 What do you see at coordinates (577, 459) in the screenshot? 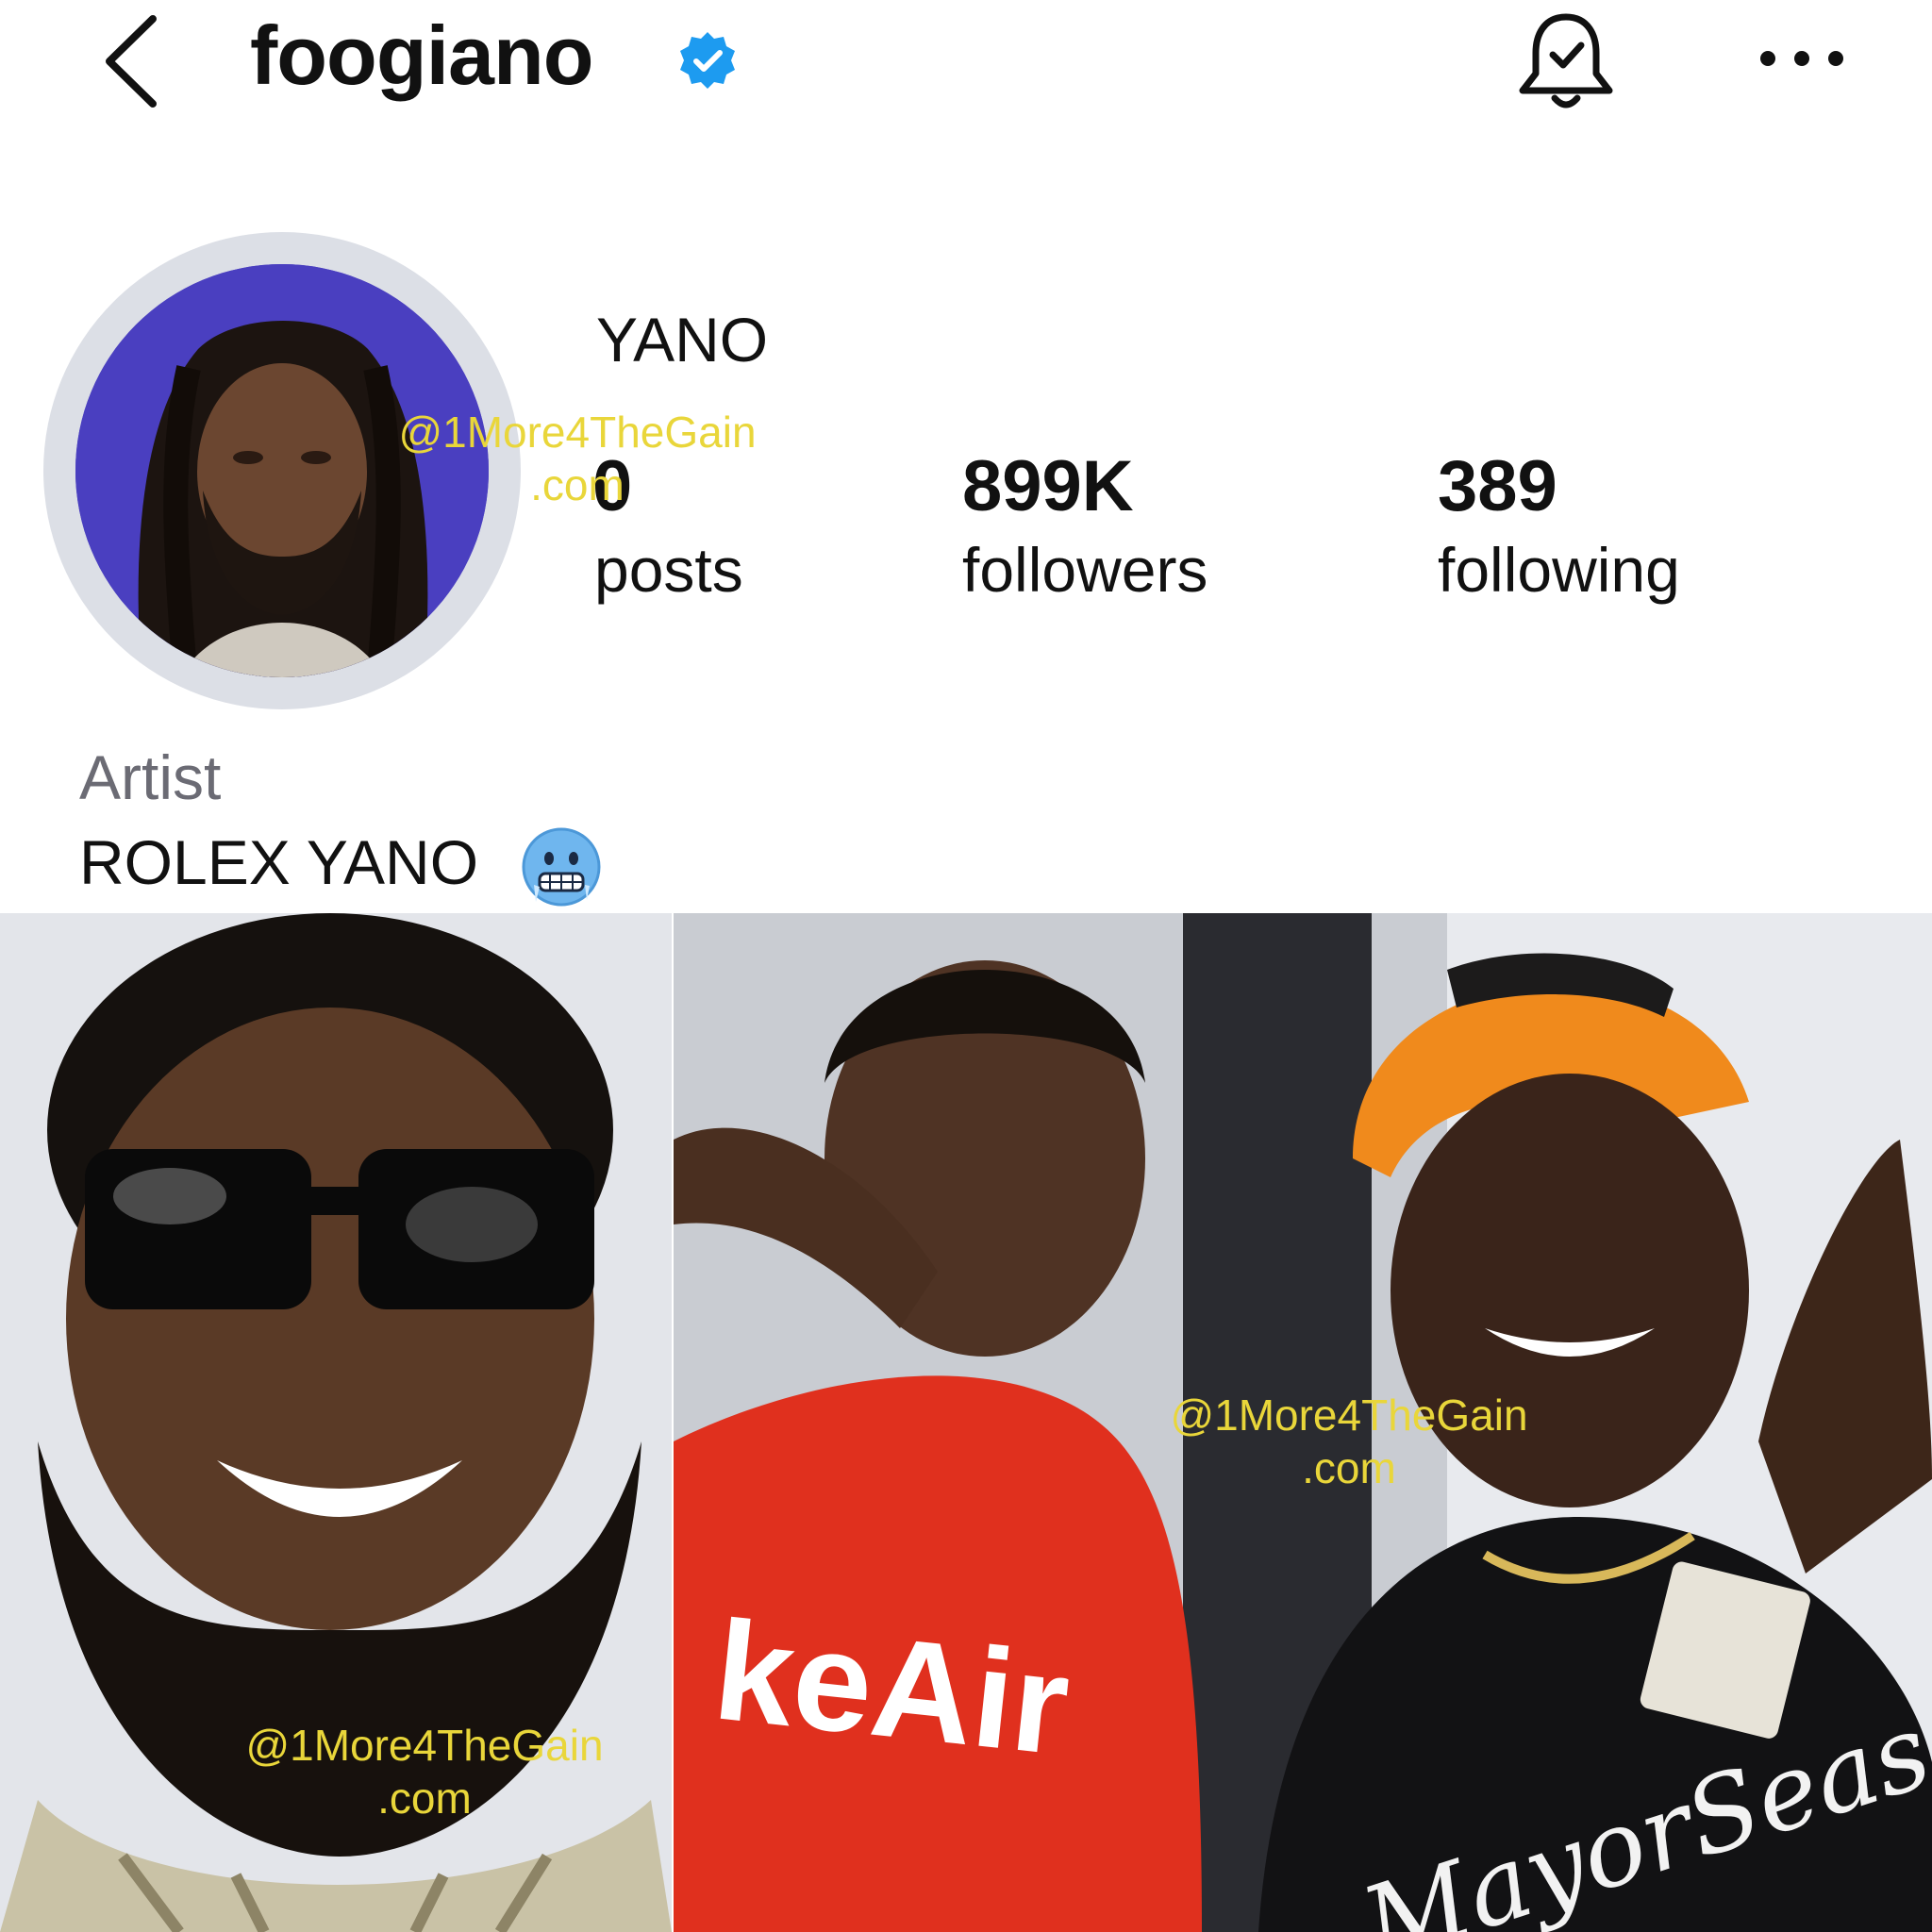
I see `watermark-avatar: @1More4TheGain .com` at bounding box center [577, 459].